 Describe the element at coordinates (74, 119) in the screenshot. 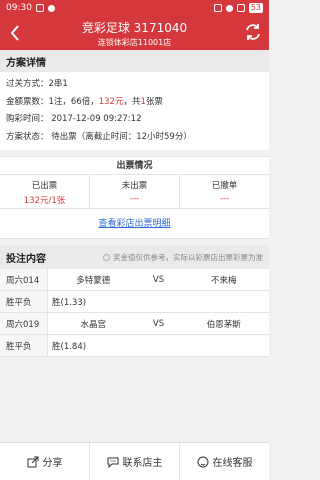

I see `buy-time: 购彩时间： 2017-12-09 09:27:12` at that location.